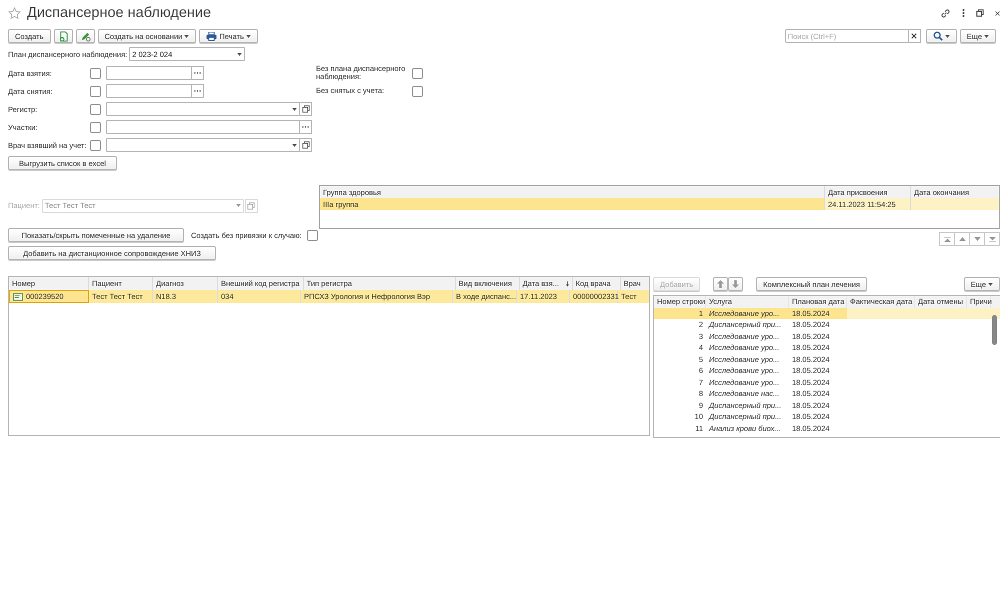 This screenshot has height=596, width=1000. What do you see at coordinates (203, 127) in the screenshot?
I see `text-field` at bounding box center [203, 127].